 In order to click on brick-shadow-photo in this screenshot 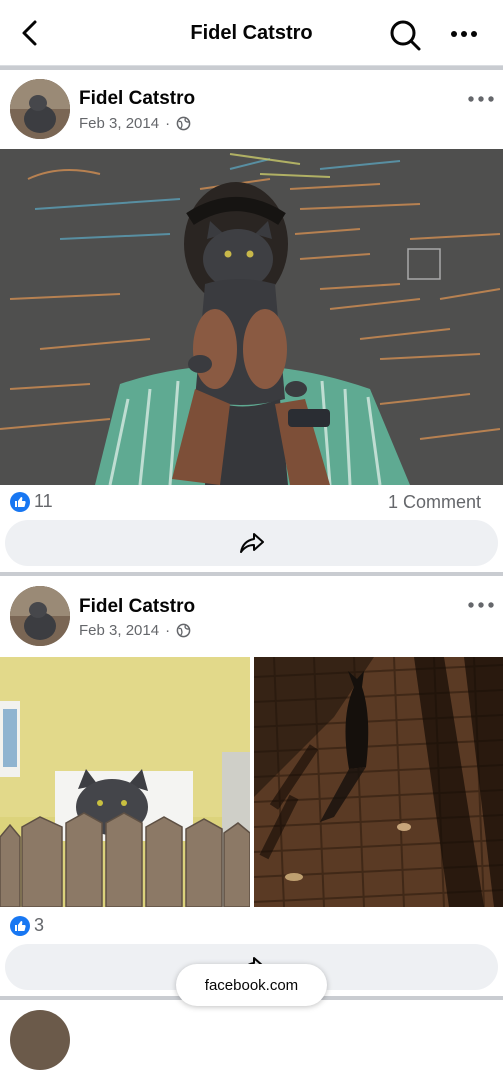, I will do `click(378, 782)`.